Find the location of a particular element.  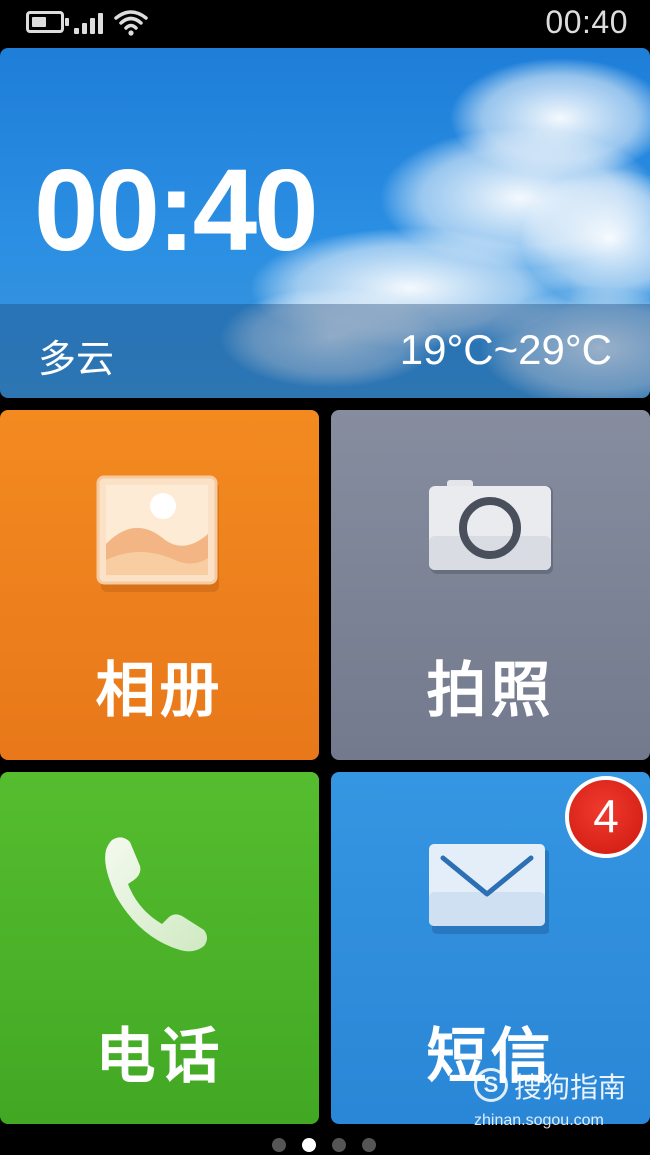

sogou-watermark: 搜狗指南 zhinan.sogou.com is located at coordinates (560, 1101).